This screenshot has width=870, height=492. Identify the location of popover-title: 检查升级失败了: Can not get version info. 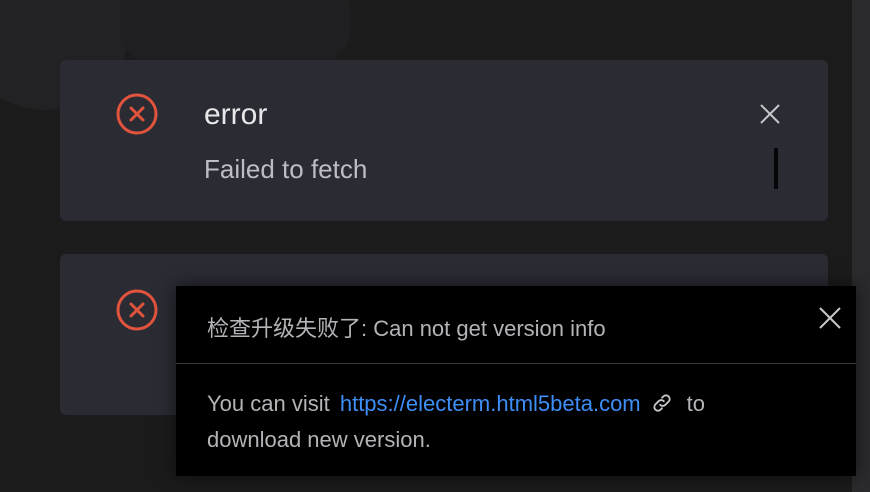
(406, 328).